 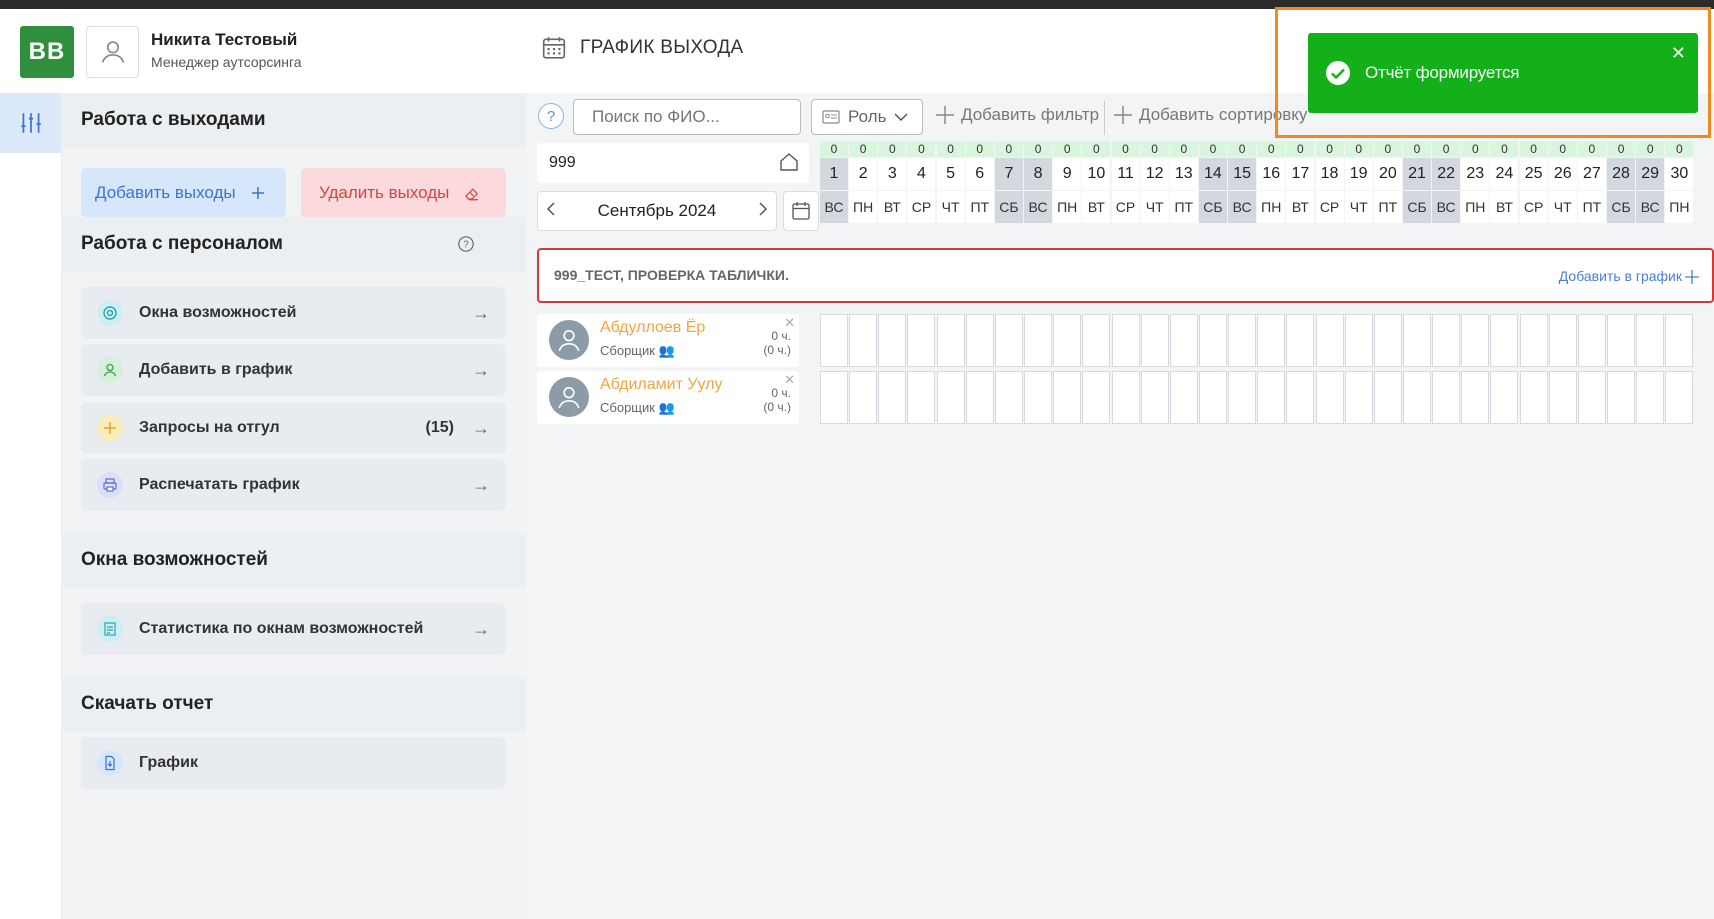 What do you see at coordinates (1008, 174) in the screenshot?
I see `day-number: 7` at bounding box center [1008, 174].